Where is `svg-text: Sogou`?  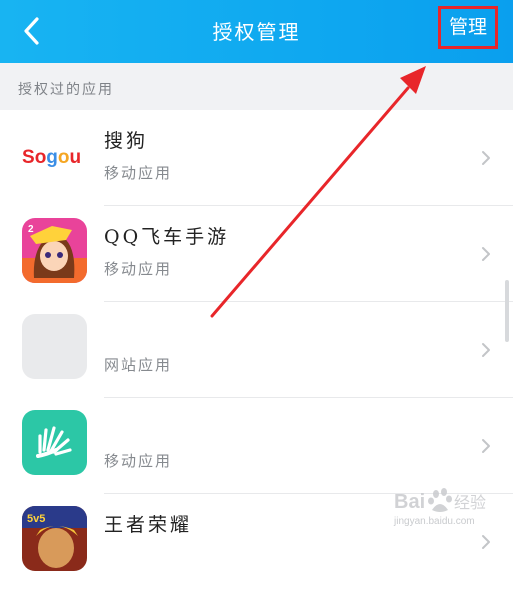
svg-text: Sogou is located at coordinates (51, 157).